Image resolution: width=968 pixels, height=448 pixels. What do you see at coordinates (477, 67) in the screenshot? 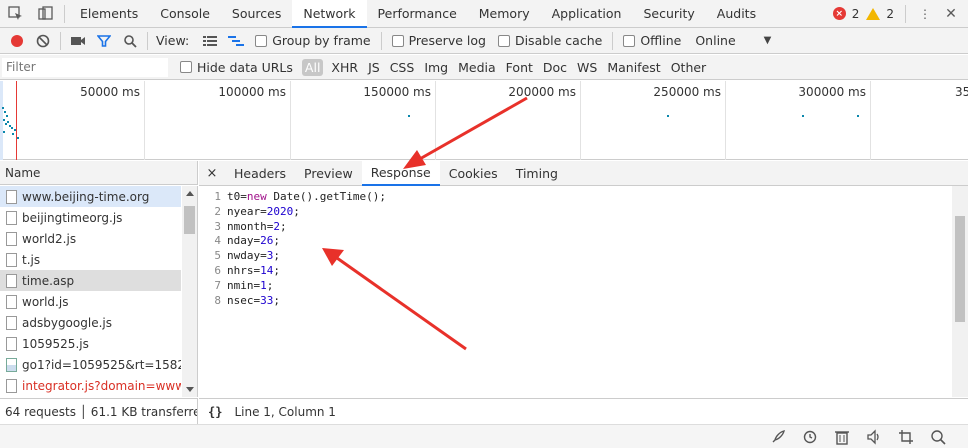
I see `filter-type-media: Media` at bounding box center [477, 67].